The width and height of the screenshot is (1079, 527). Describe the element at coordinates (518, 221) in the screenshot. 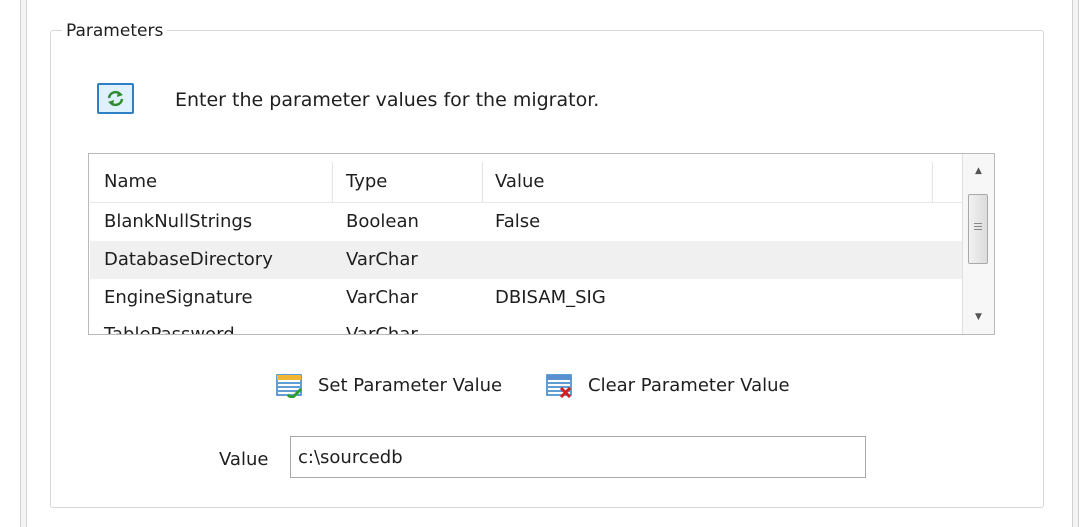

I see `cell-value: False` at that location.